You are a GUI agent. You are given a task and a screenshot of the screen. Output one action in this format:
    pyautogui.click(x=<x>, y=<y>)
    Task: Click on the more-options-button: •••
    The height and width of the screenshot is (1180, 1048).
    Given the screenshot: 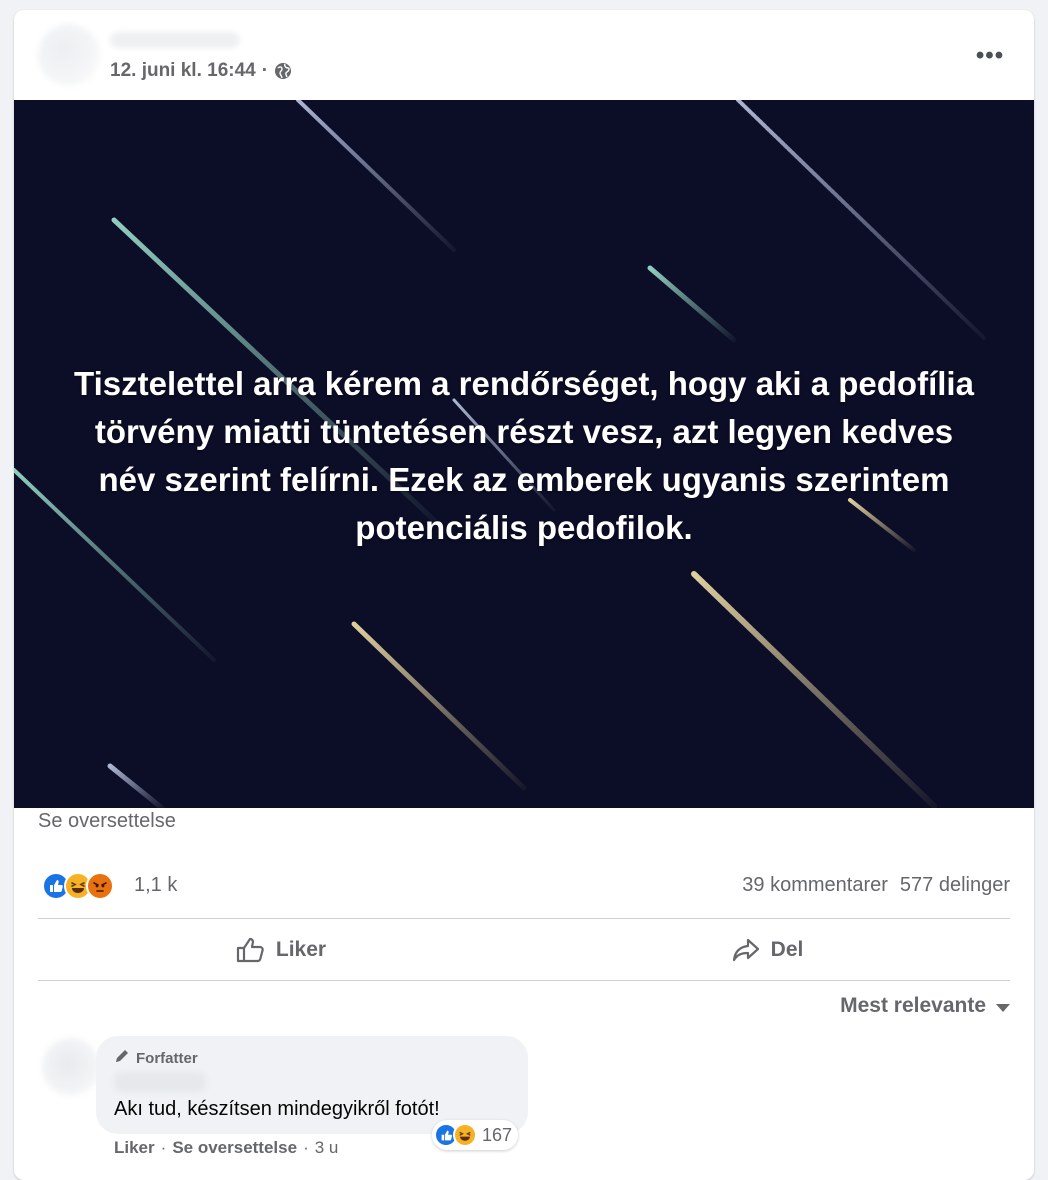 What is the action you would take?
    pyautogui.click(x=990, y=56)
    